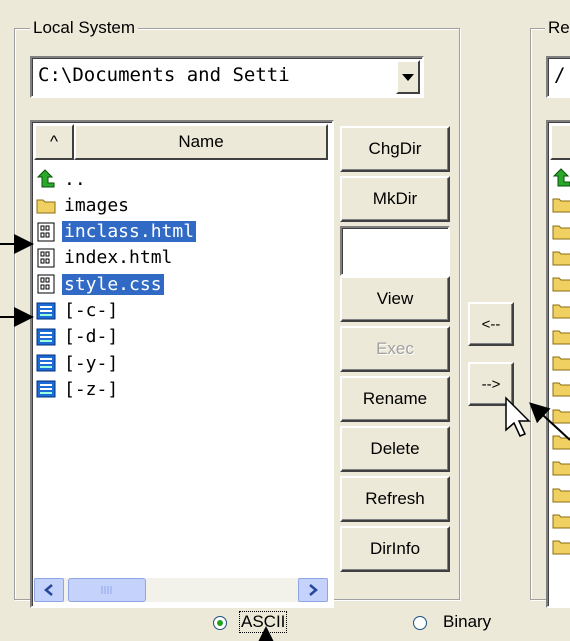 The width and height of the screenshot is (570, 641). What do you see at coordinates (181, 590) in the screenshot?
I see `local-list-hscrollbar` at bounding box center [181, 590].